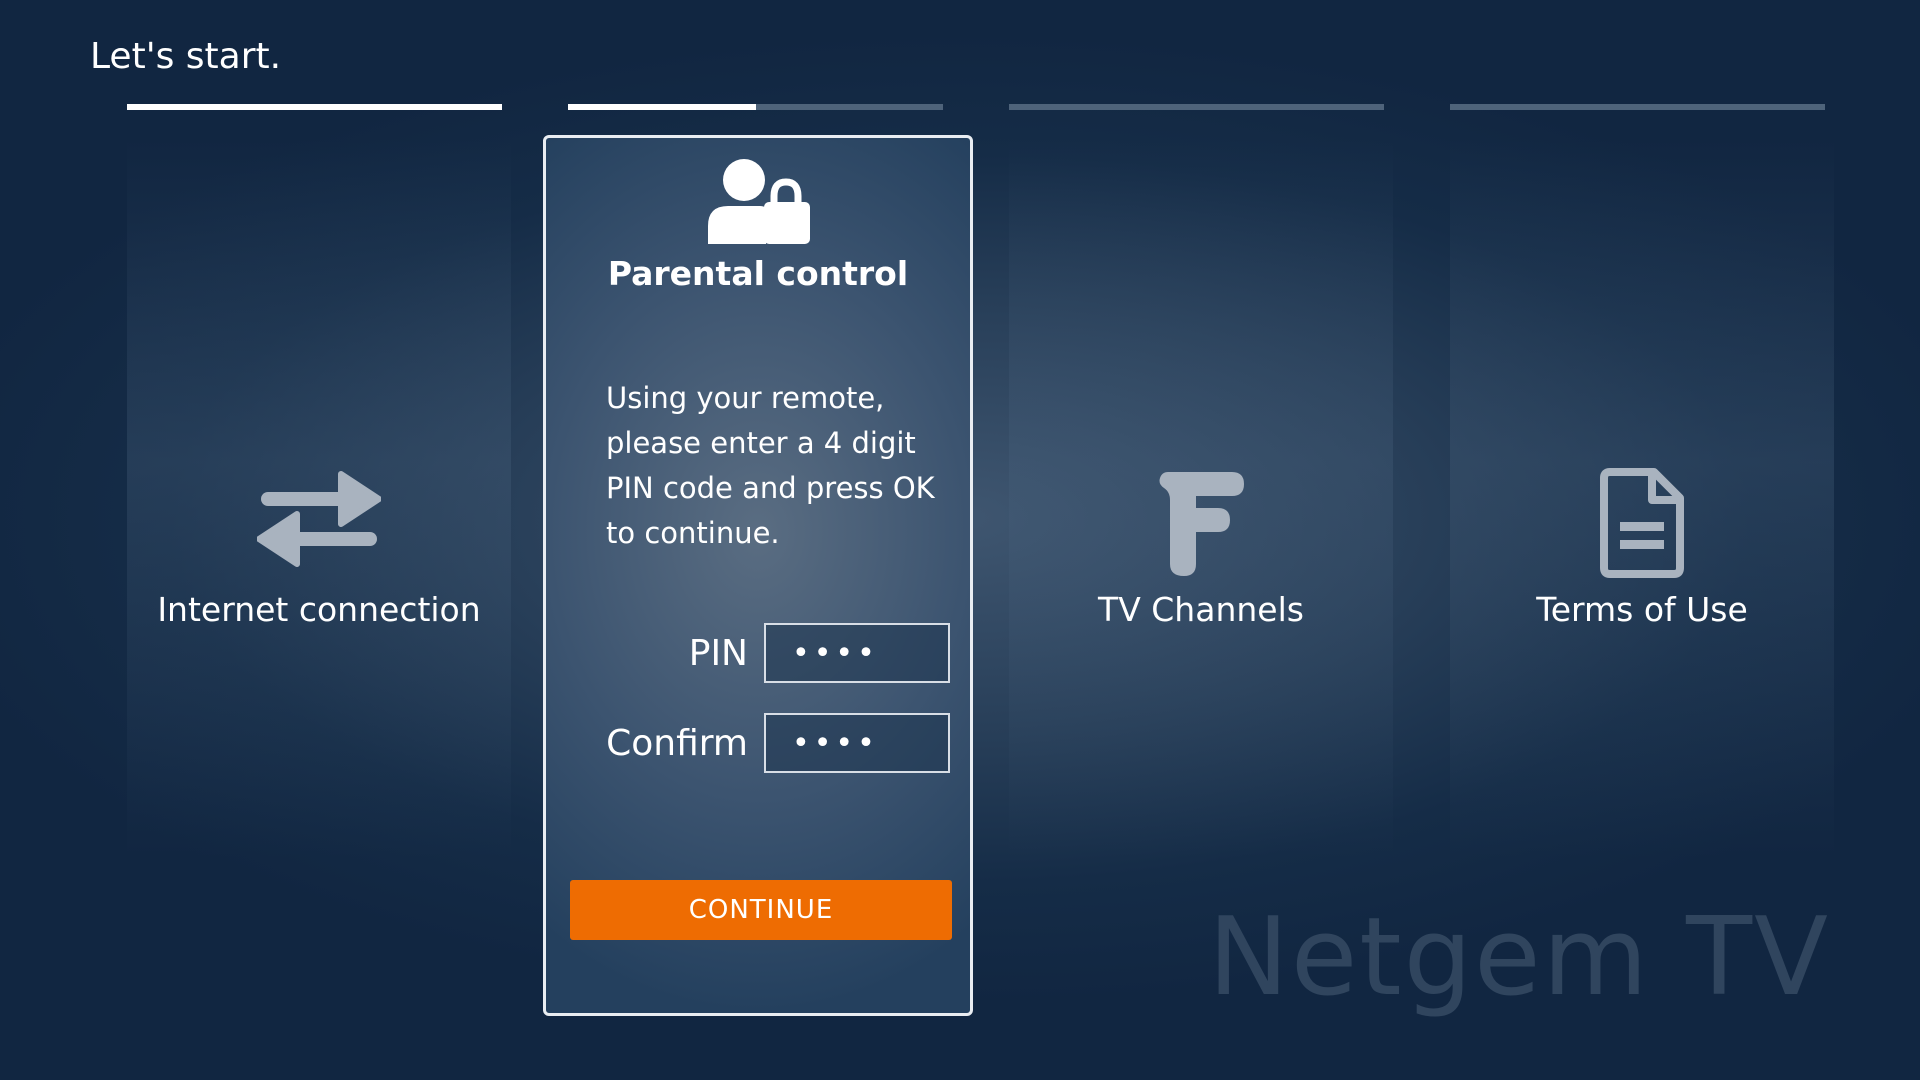 The image size is (1920, 1080). I want to click on progress-bar-internet, so click(314, 107).